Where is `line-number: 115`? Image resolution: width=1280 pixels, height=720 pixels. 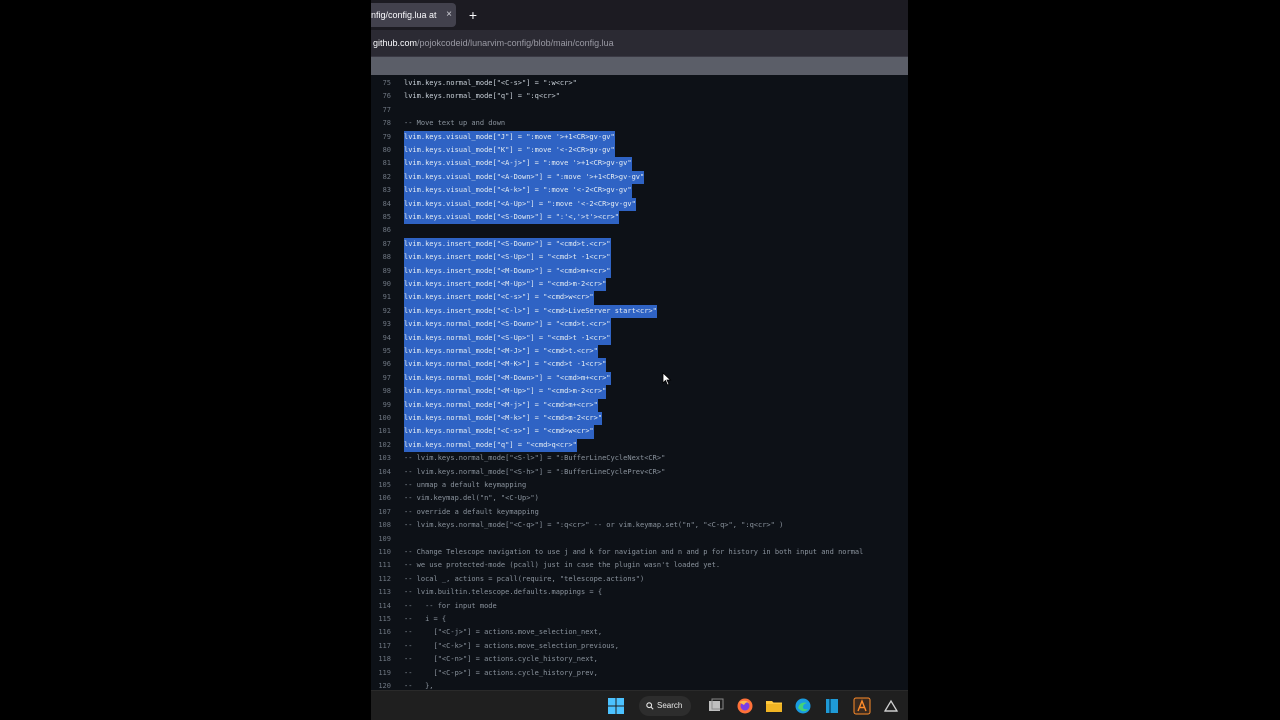
line-number: 115 is located at coordinates (381, 619).